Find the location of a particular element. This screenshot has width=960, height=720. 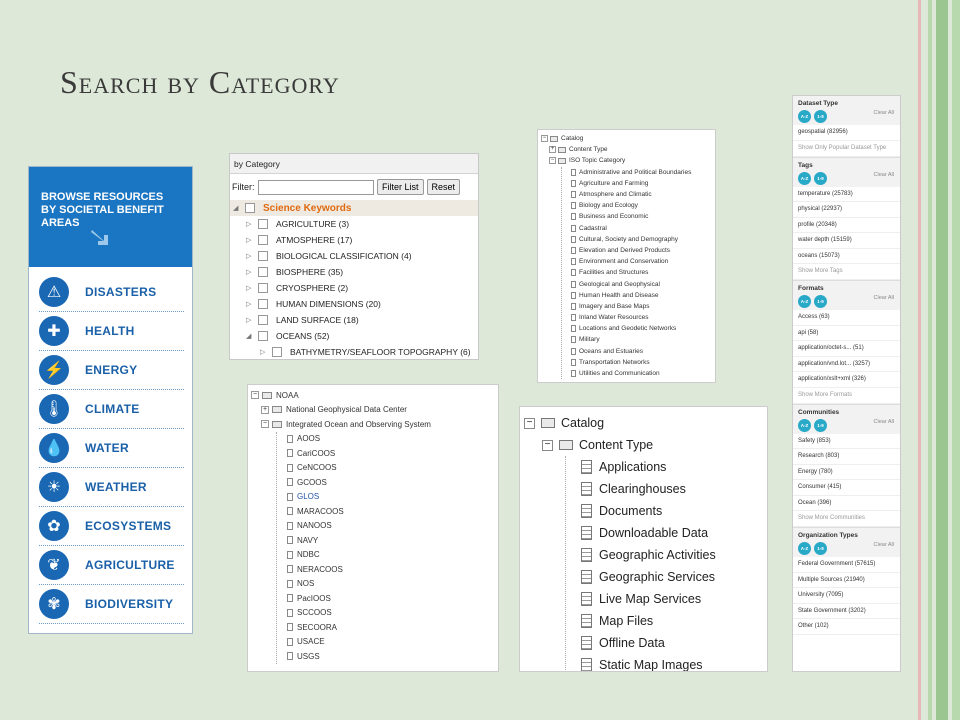

iso-topic-item: Transportation Networks is located at coordinates (638, 362).